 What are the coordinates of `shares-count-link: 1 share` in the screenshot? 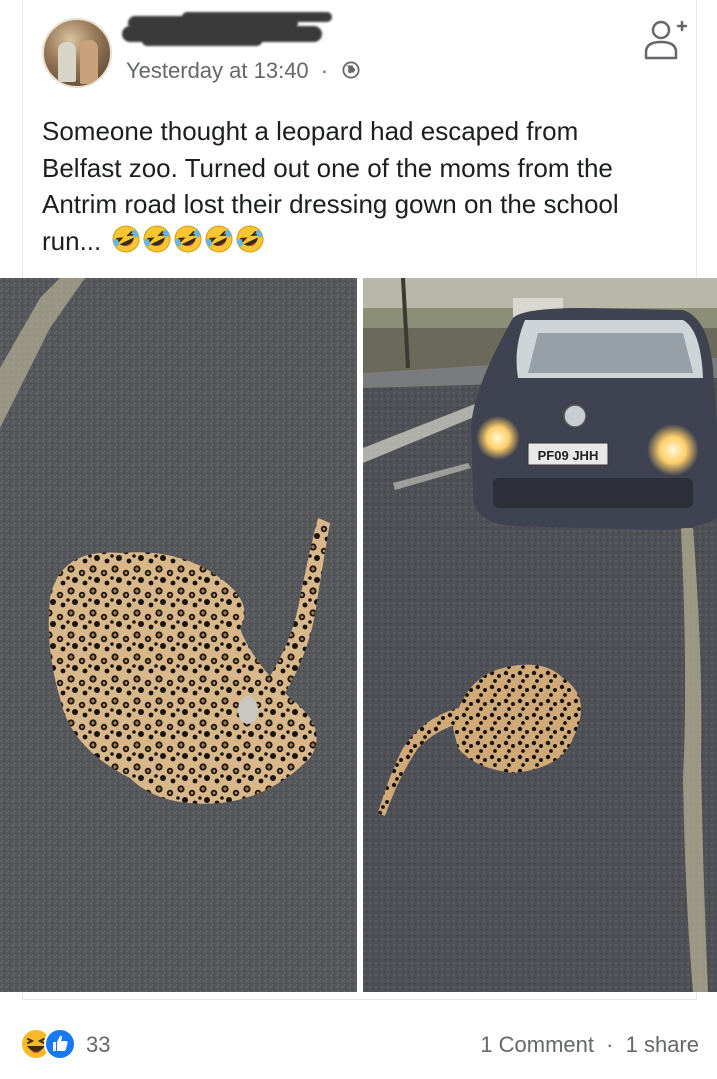 It's located at (662, 1044).